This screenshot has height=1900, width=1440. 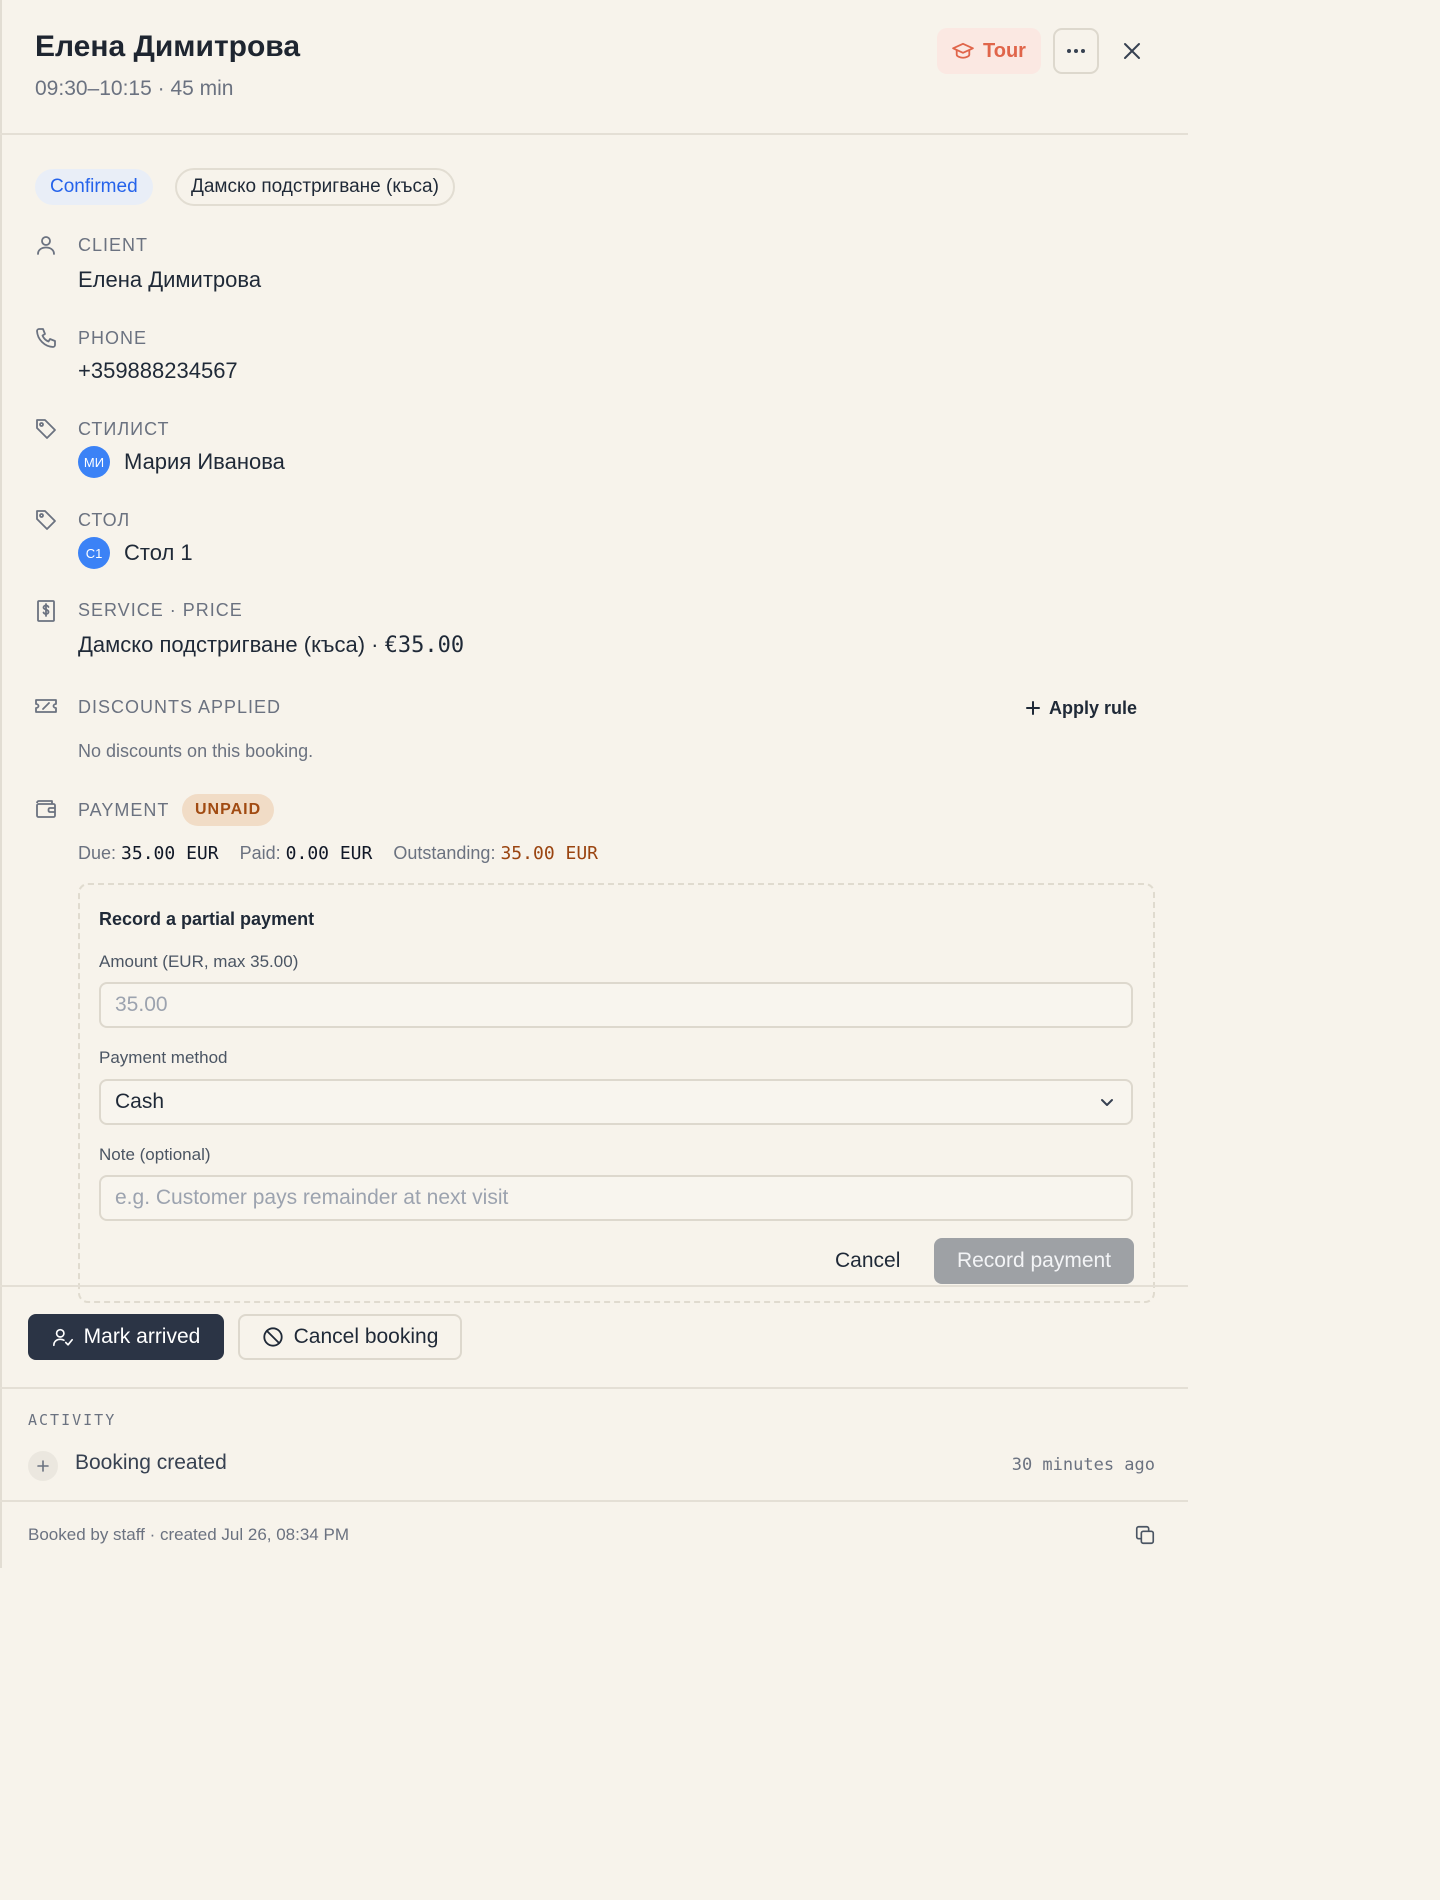 I want to click on apply-rule-button: Apply rule, so click(x=1081, y=708).